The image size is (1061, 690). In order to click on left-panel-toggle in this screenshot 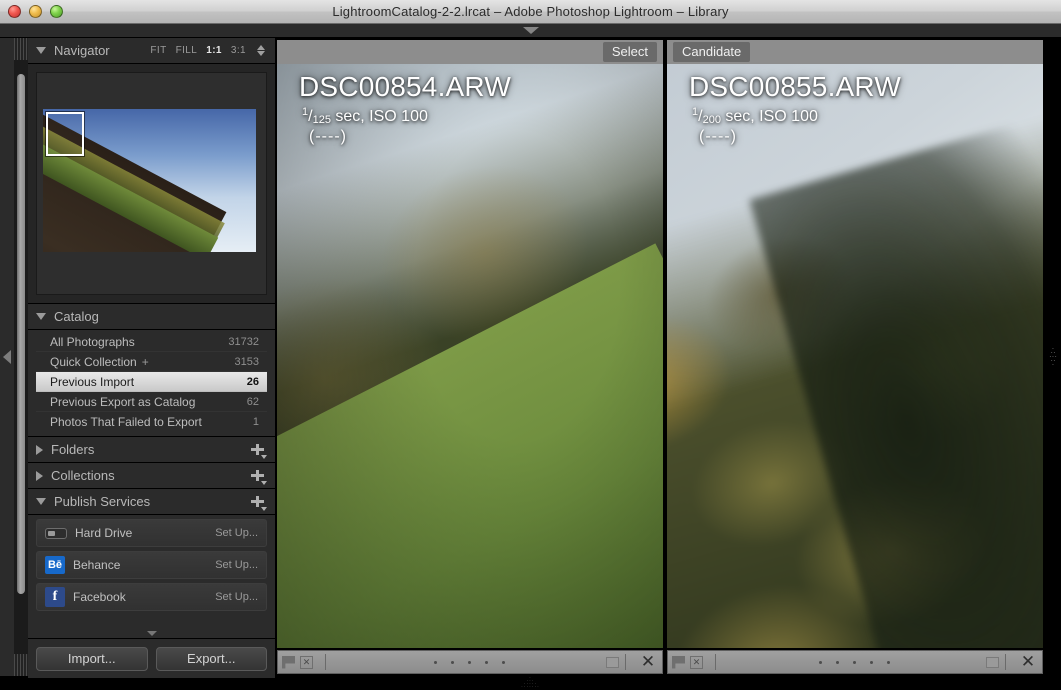, I will do `click(7, 357)`.